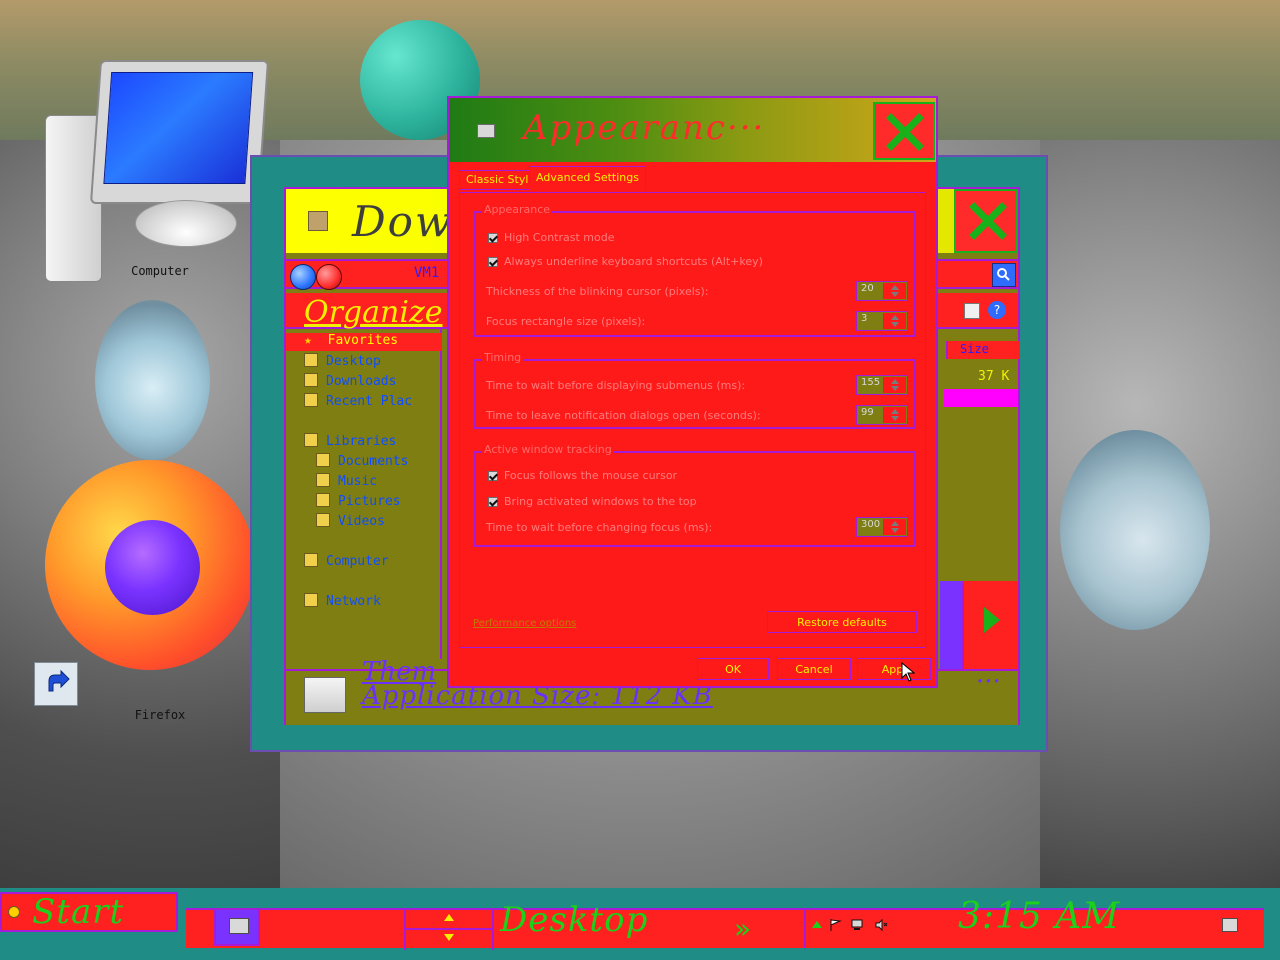 This screenshot has width=1280, height=960. I want to click on help-icon: ?, so click(997, 310).